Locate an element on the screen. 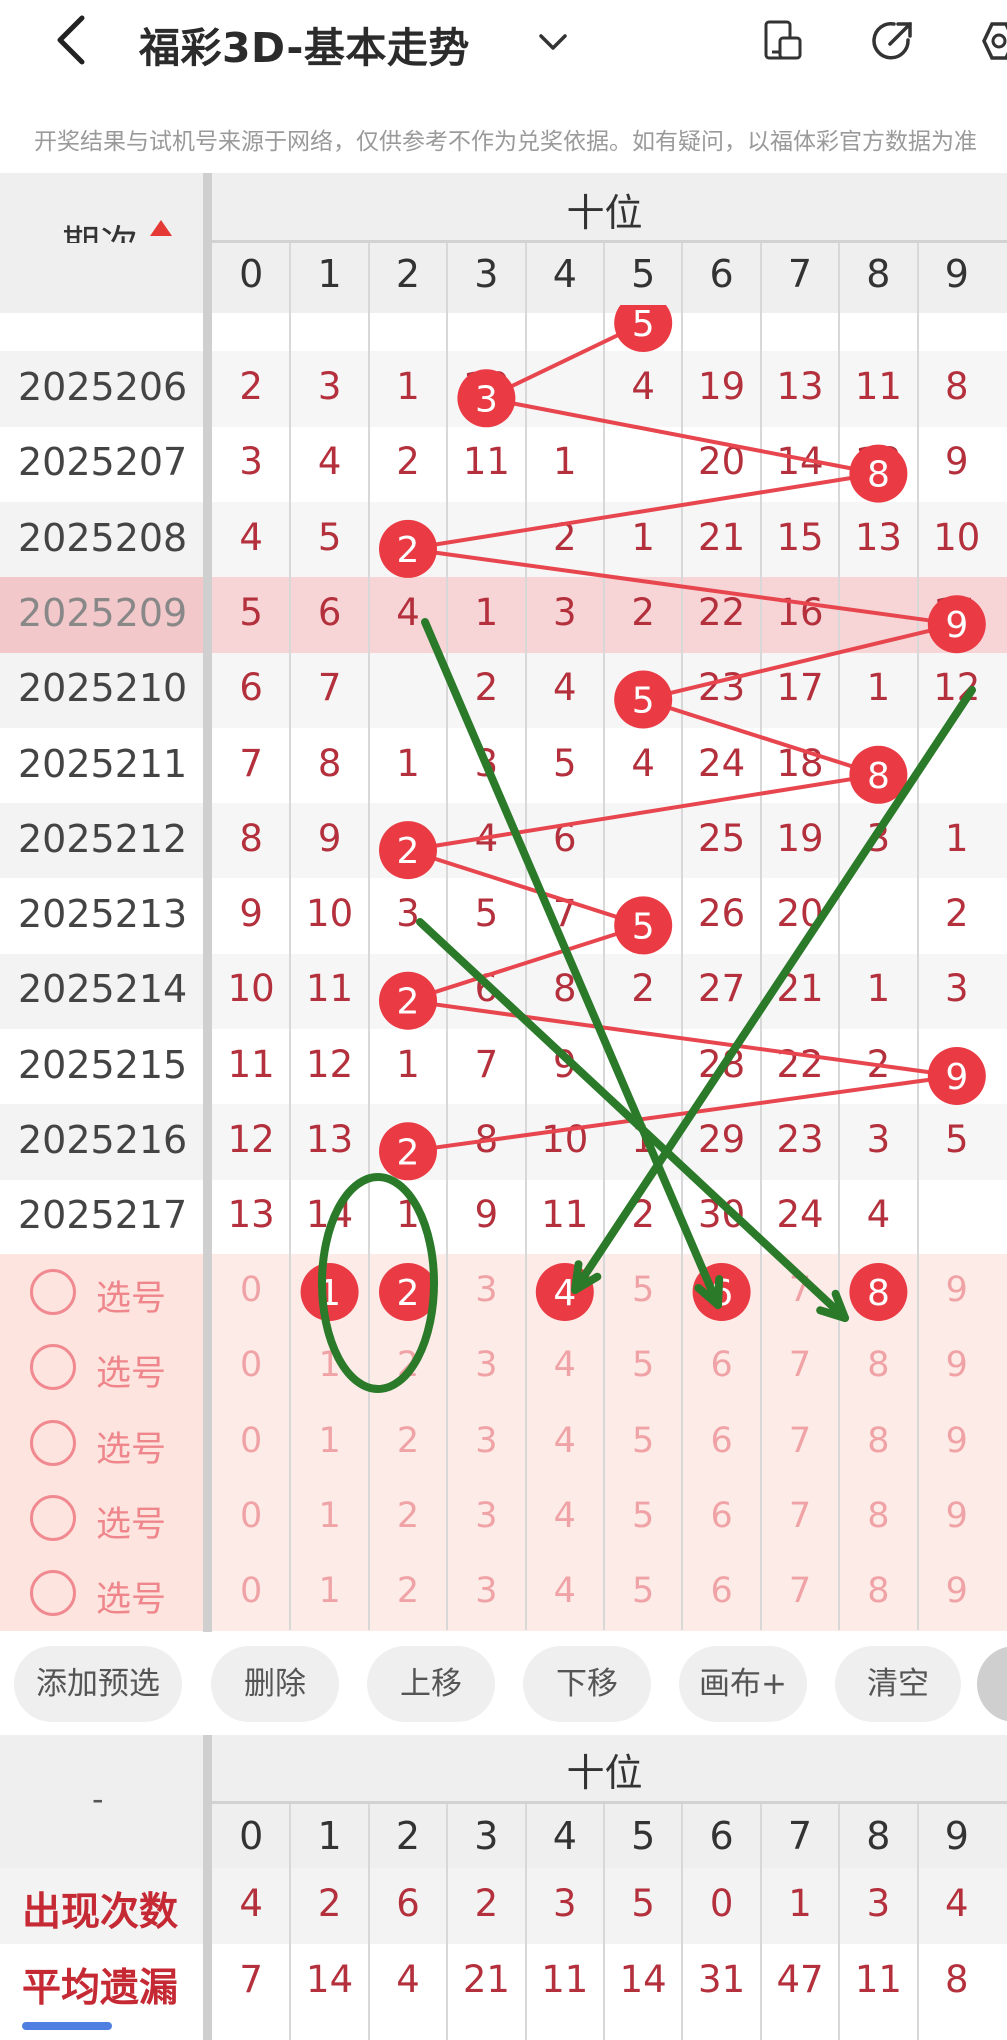 This screenshot has height=2040, width=1007. selected-pick-digit: 8 is located at coordinates (878, 1293).